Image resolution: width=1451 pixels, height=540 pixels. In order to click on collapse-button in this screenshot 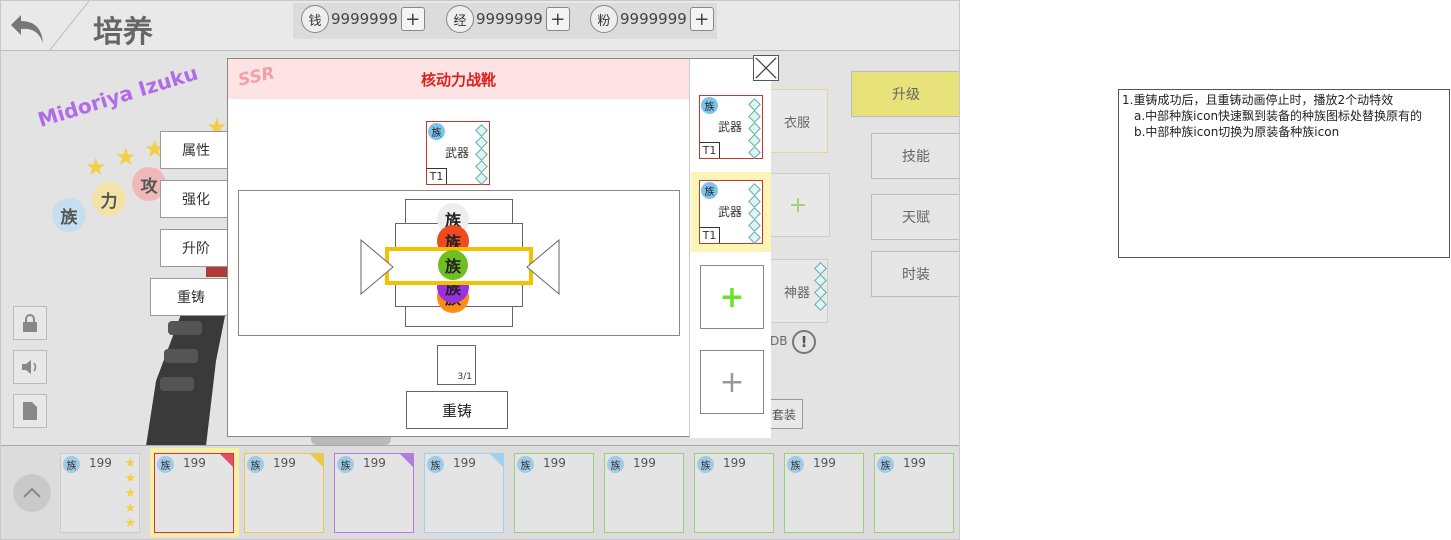, I will do `click(32, 493)`.